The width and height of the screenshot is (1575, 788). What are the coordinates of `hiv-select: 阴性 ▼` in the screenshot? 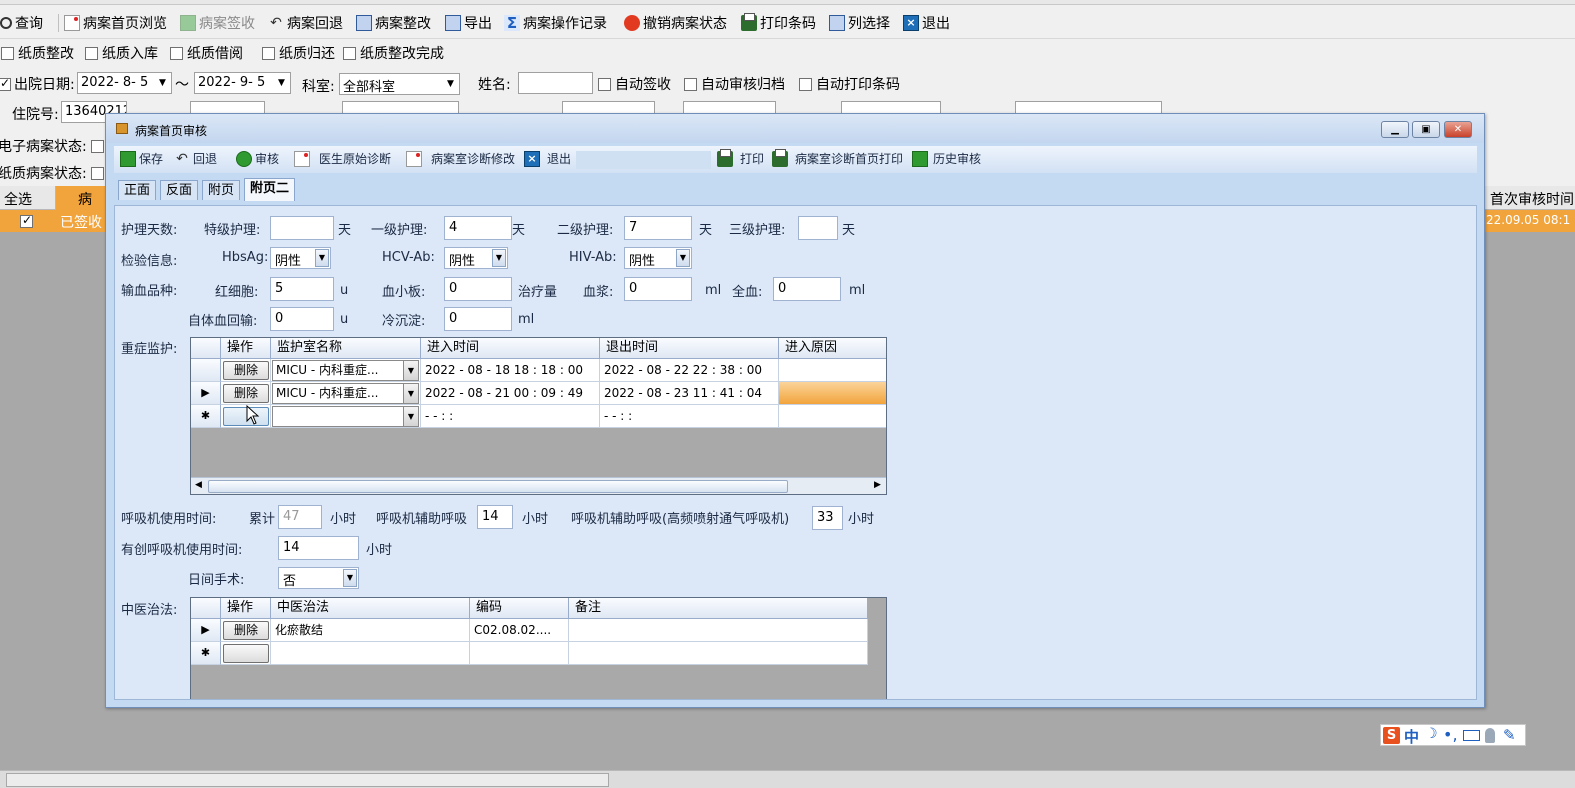 It's located at (658, 258).